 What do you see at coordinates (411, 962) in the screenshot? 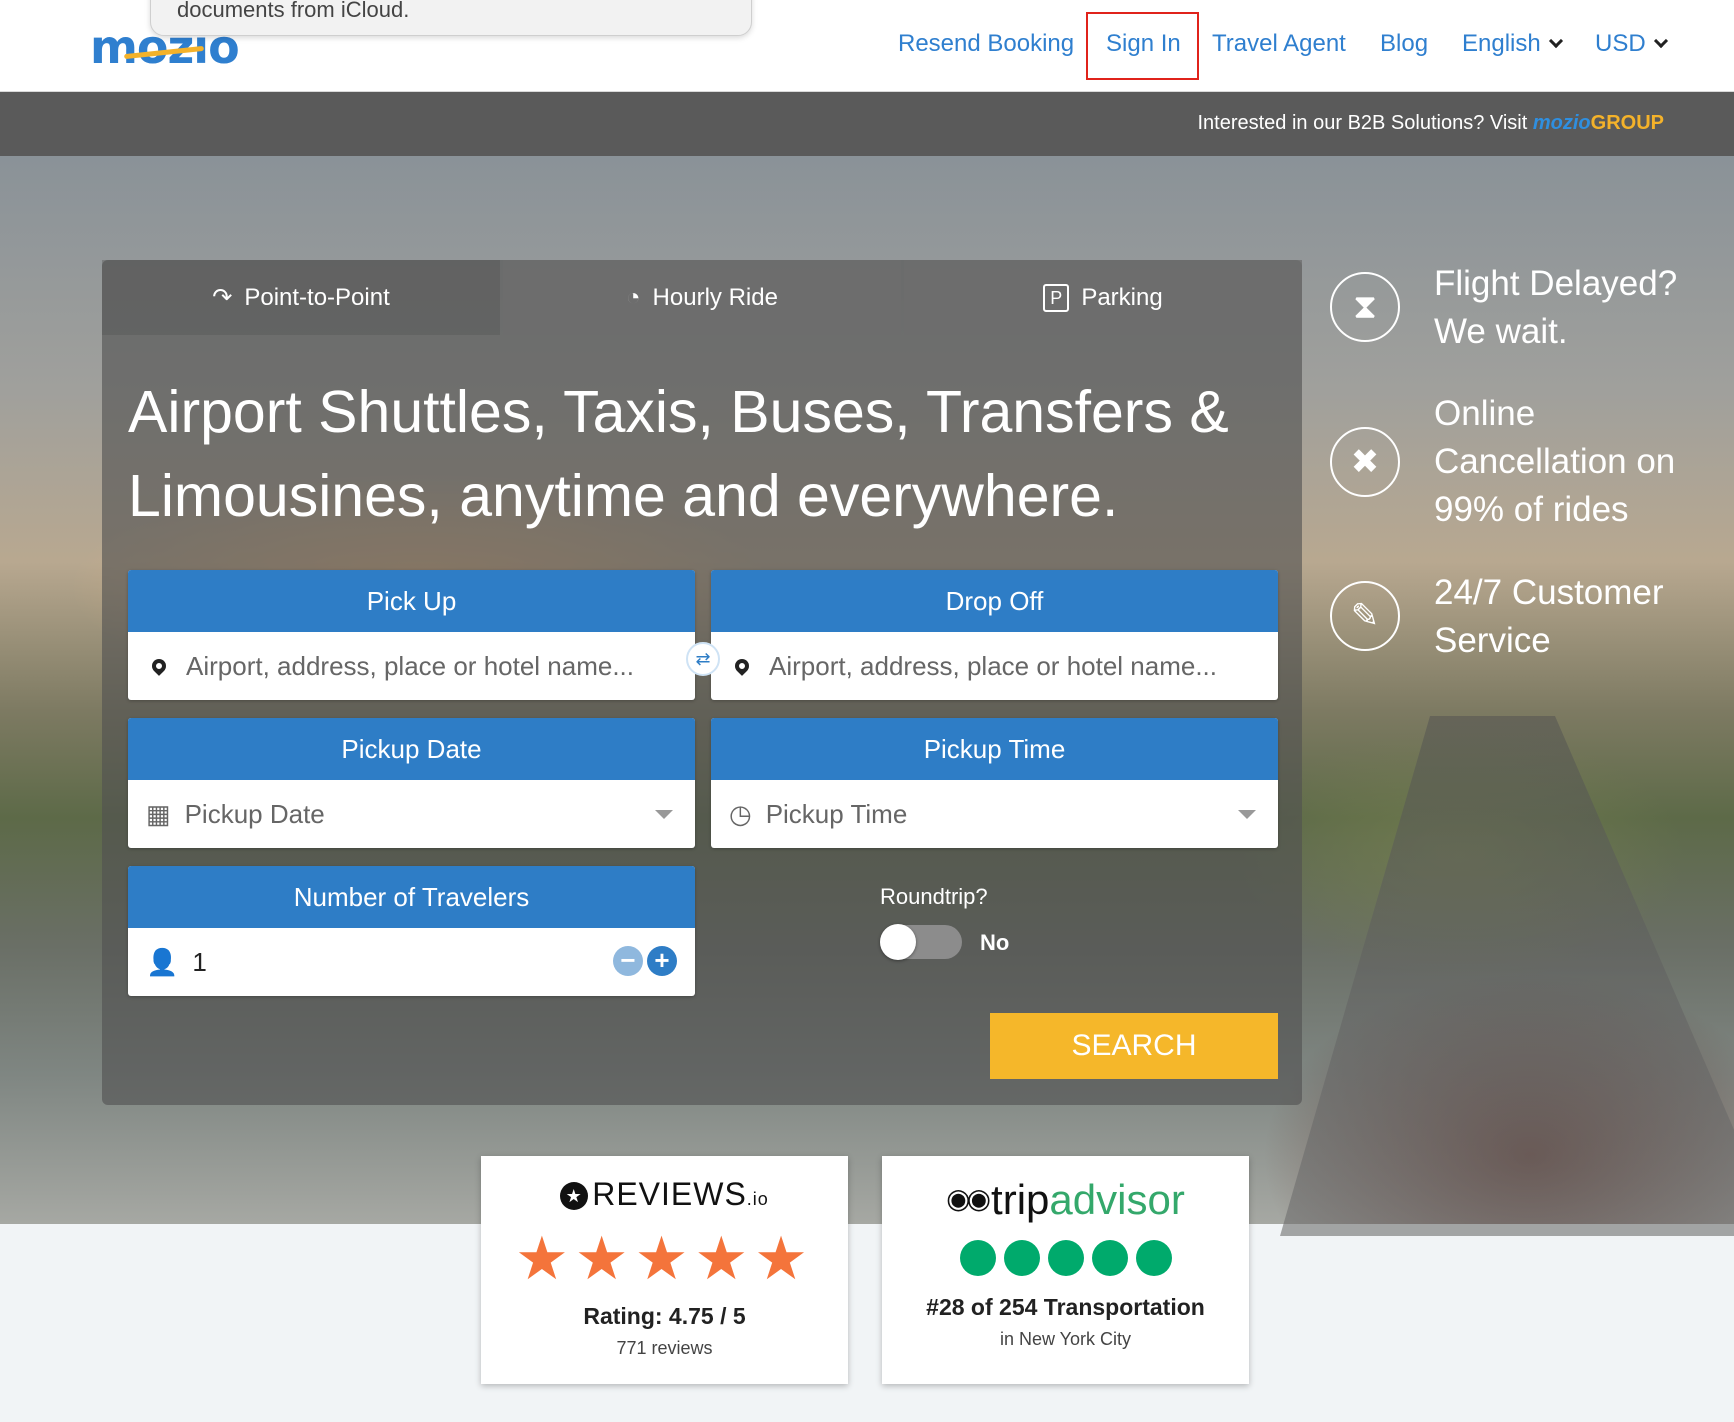
I see `travelers-input: 👤 1 − +` at bounding box center [411, 962].